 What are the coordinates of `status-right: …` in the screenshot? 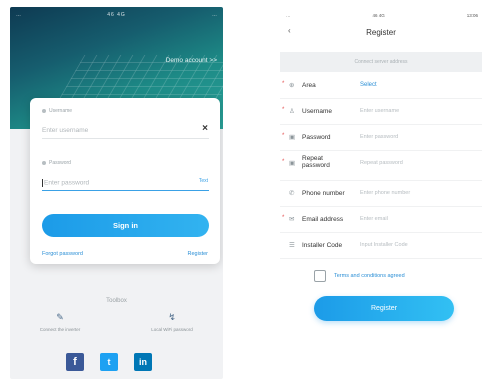 It's located at (214, 15).